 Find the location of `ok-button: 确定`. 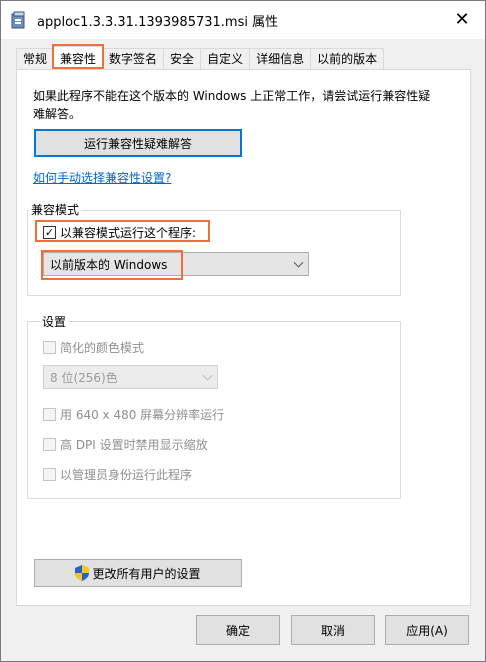

ok-button: 确定 is located at coordinates (238, 630).